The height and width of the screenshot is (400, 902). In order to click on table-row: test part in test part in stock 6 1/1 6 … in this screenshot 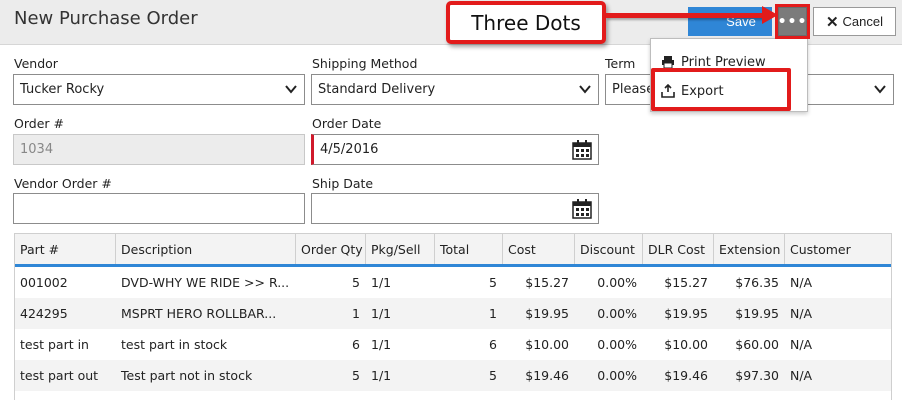, I will do `click(453, 344)`.